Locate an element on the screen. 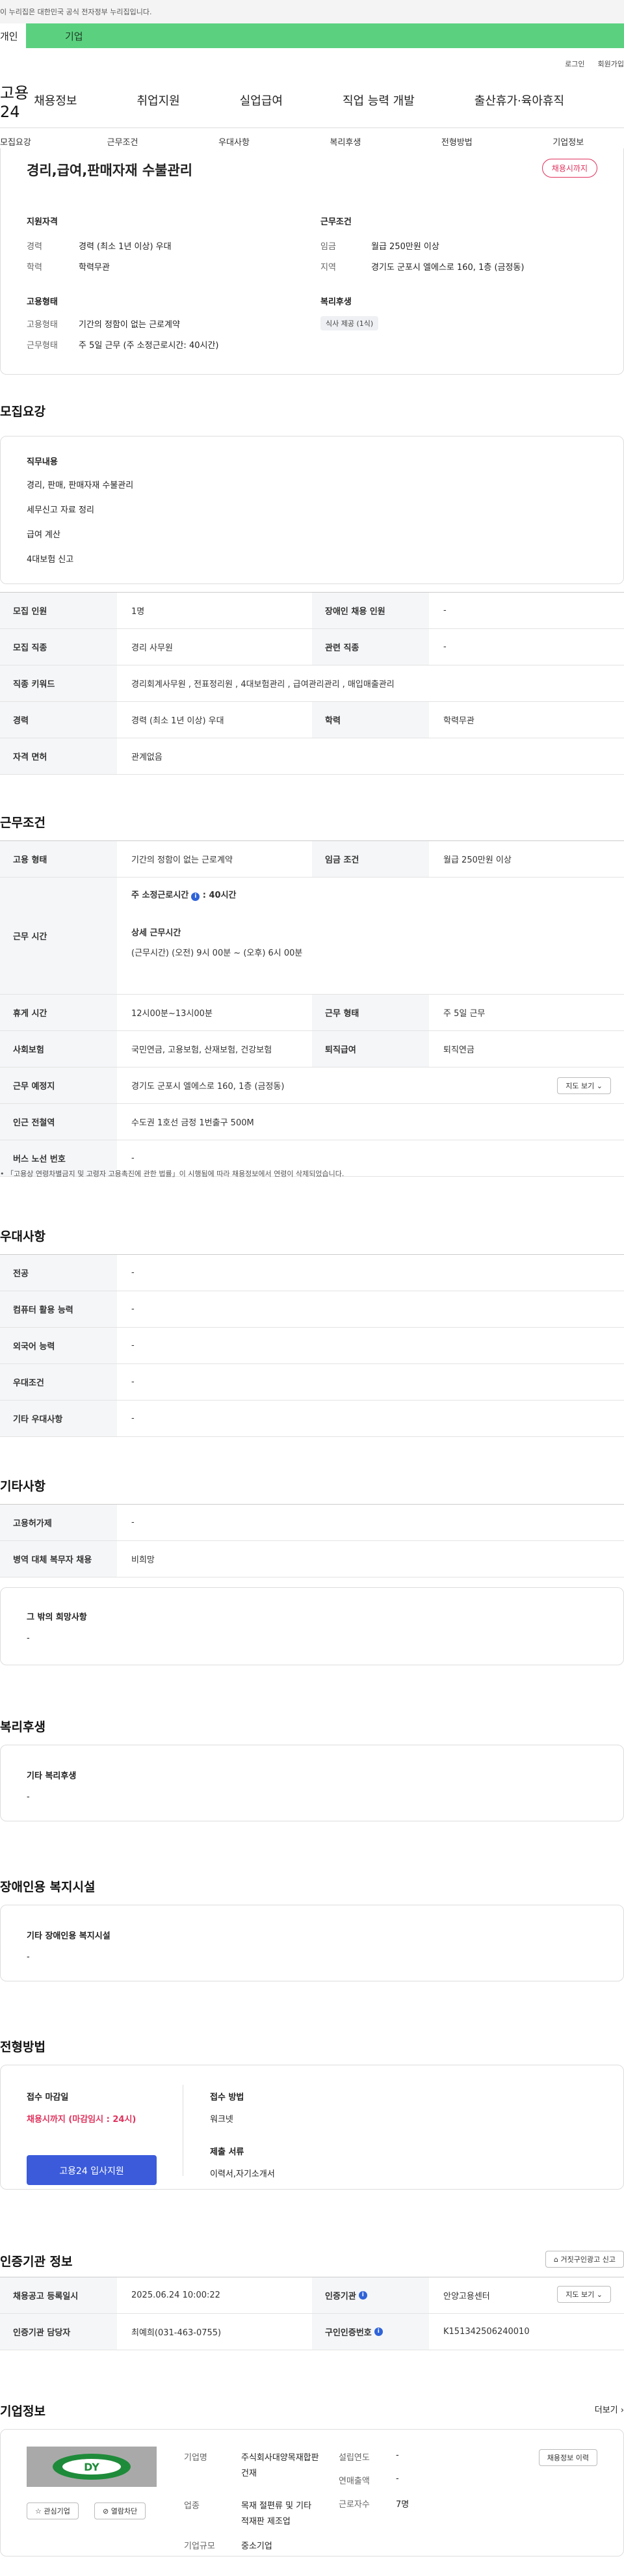 The width and height of the screenshot is (624, 2576). severance-value: 퇴직연금 is located at coordinates (459, 1050).